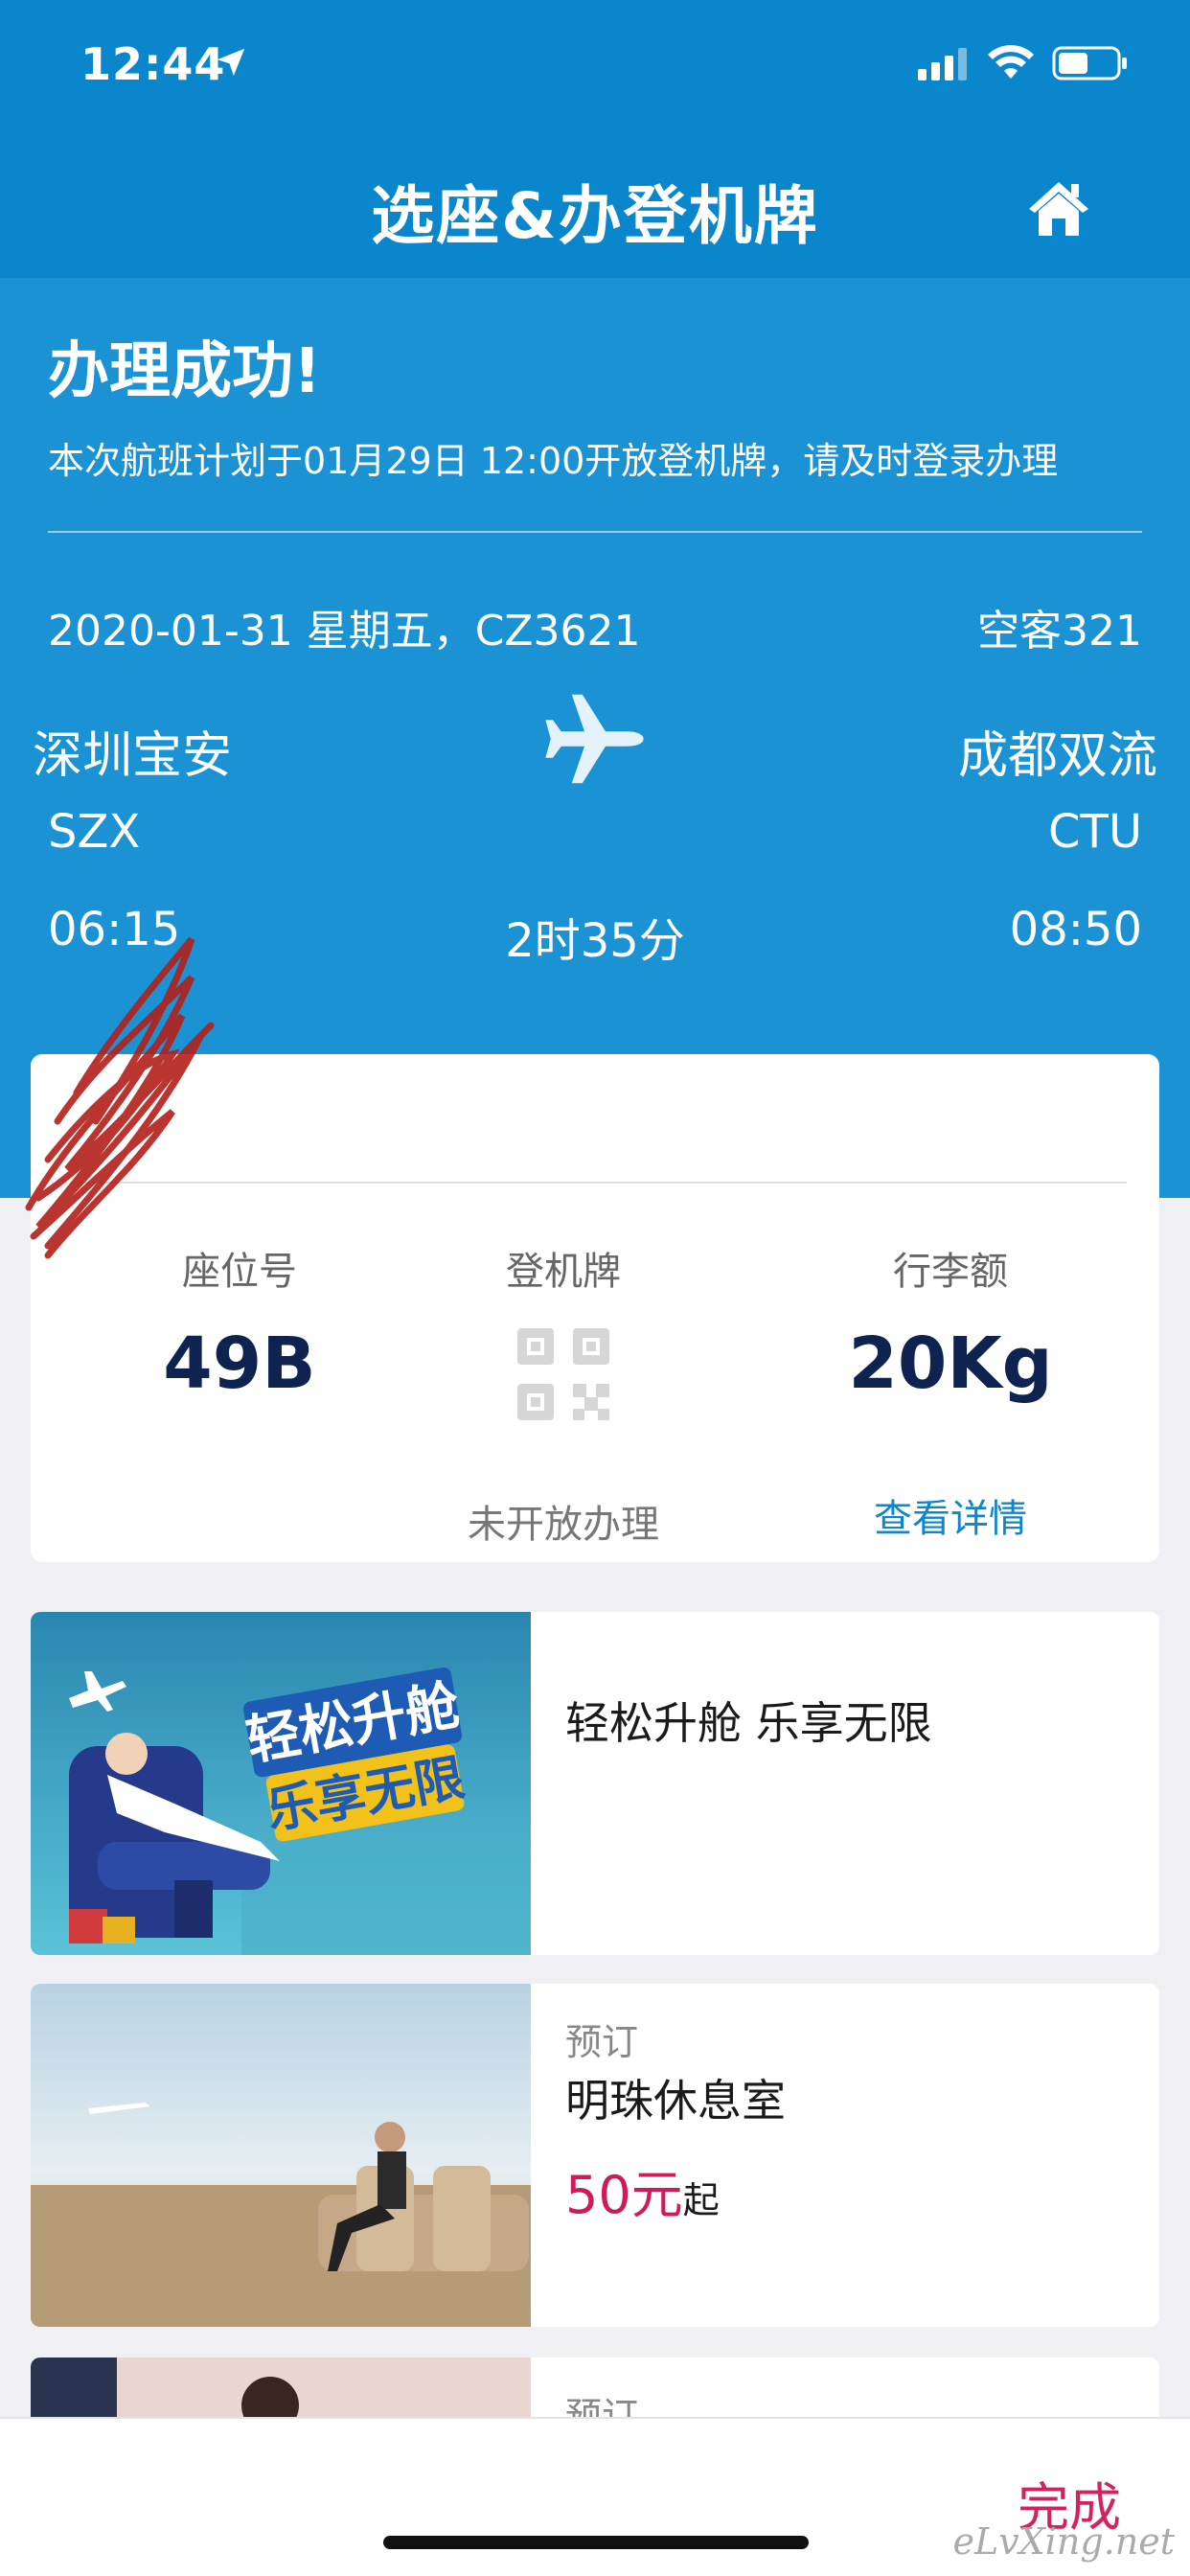 Image resolution: width=1190 pixels, height=2576 pixels. Describe the element at coordinates (676, 2101) in the screenshot. I see `lounge-promo-title: 明珠休息室` at that location.